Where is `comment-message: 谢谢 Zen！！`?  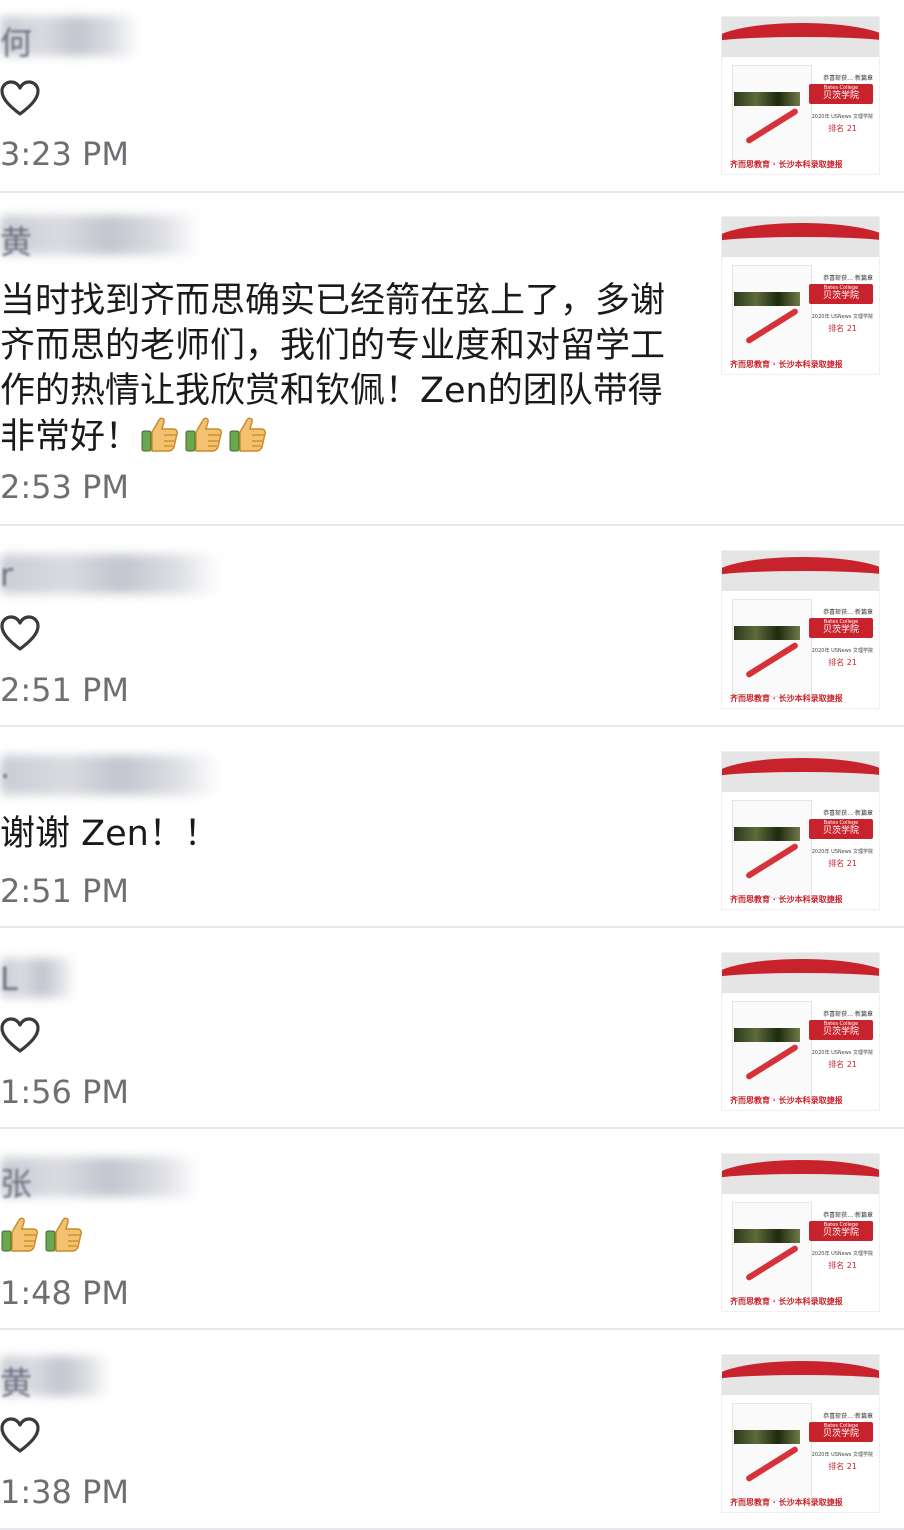 comment-message: 谢谢 Zen！！ is located at coordinates (109, 834).